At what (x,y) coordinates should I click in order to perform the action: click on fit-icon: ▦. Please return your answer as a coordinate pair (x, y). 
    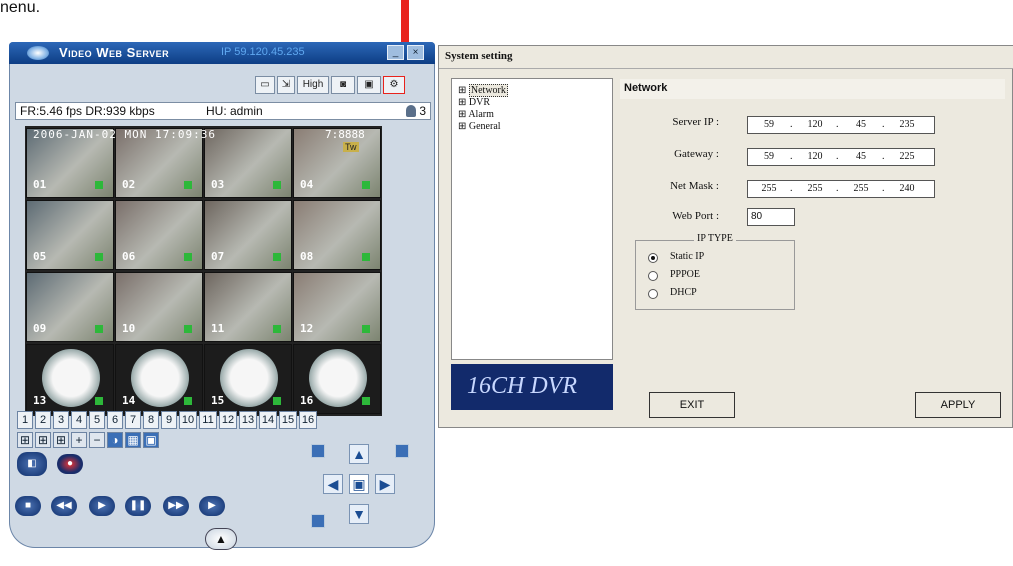
    Looking at the image, I should click on (133, 440).